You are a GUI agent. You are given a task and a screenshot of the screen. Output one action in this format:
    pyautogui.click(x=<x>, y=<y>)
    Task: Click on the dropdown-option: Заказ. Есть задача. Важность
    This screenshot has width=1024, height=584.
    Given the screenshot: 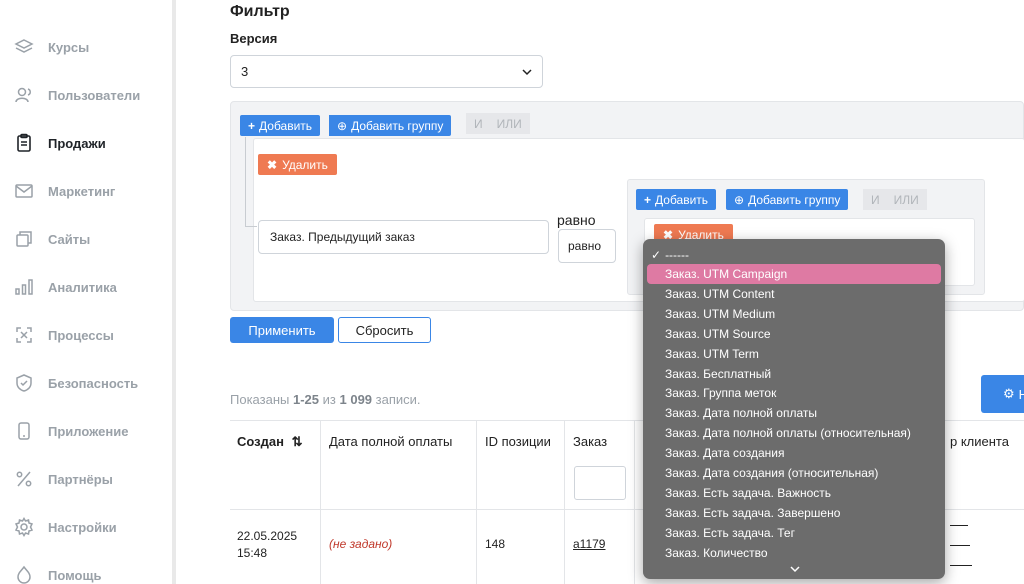 What is the action you would take?
    pyautogui.click(x=794, y=493)
    